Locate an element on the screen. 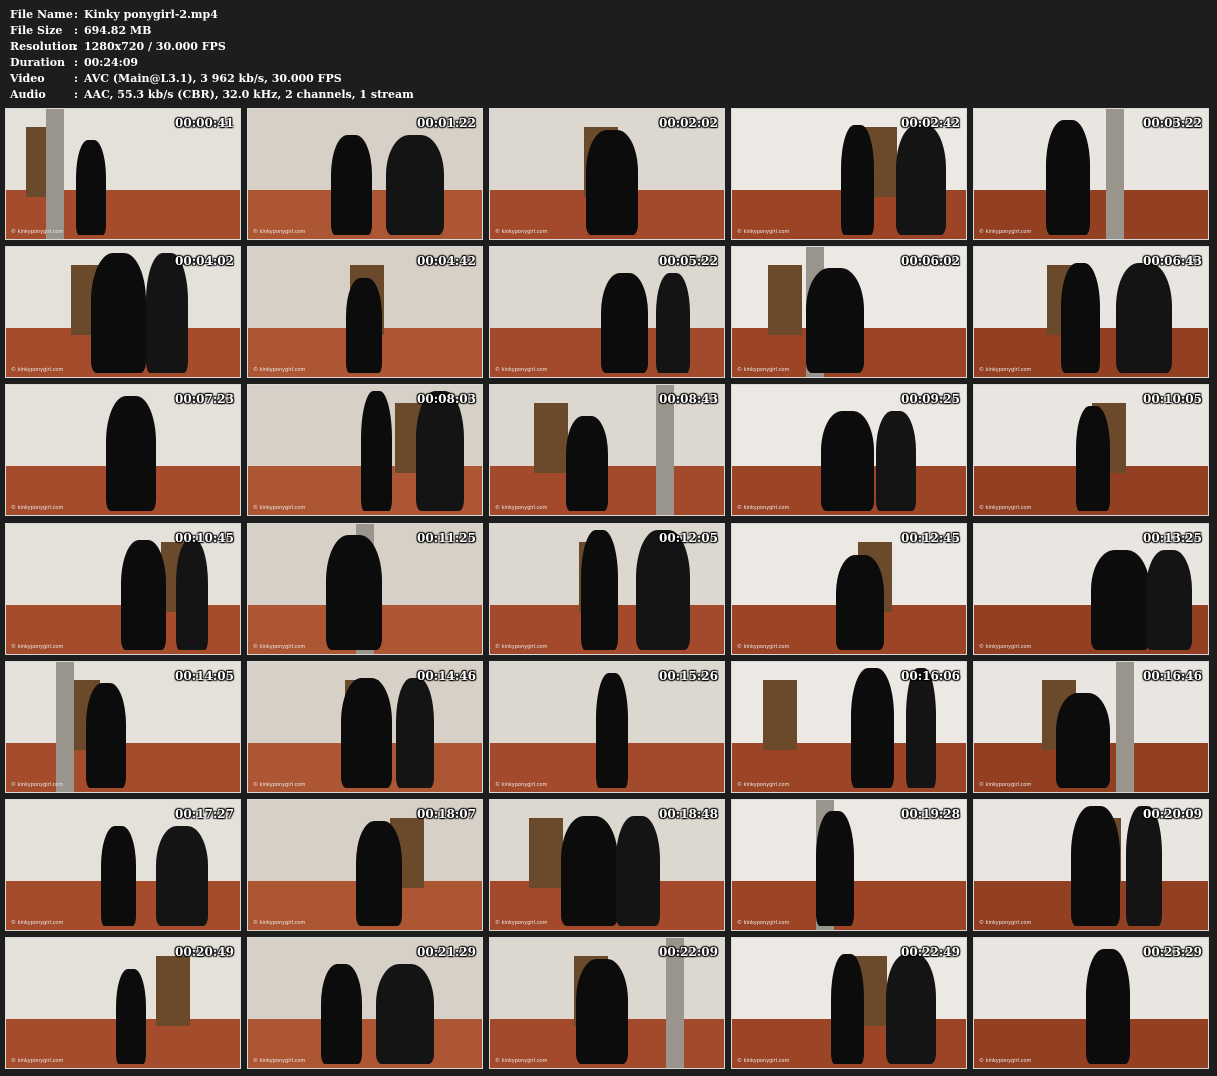 The width and height of the screenshot is (1217, 1076). video-thumbnail: 00:02:42 © kinkyponygirl.com is located at coordinates (849, 174).